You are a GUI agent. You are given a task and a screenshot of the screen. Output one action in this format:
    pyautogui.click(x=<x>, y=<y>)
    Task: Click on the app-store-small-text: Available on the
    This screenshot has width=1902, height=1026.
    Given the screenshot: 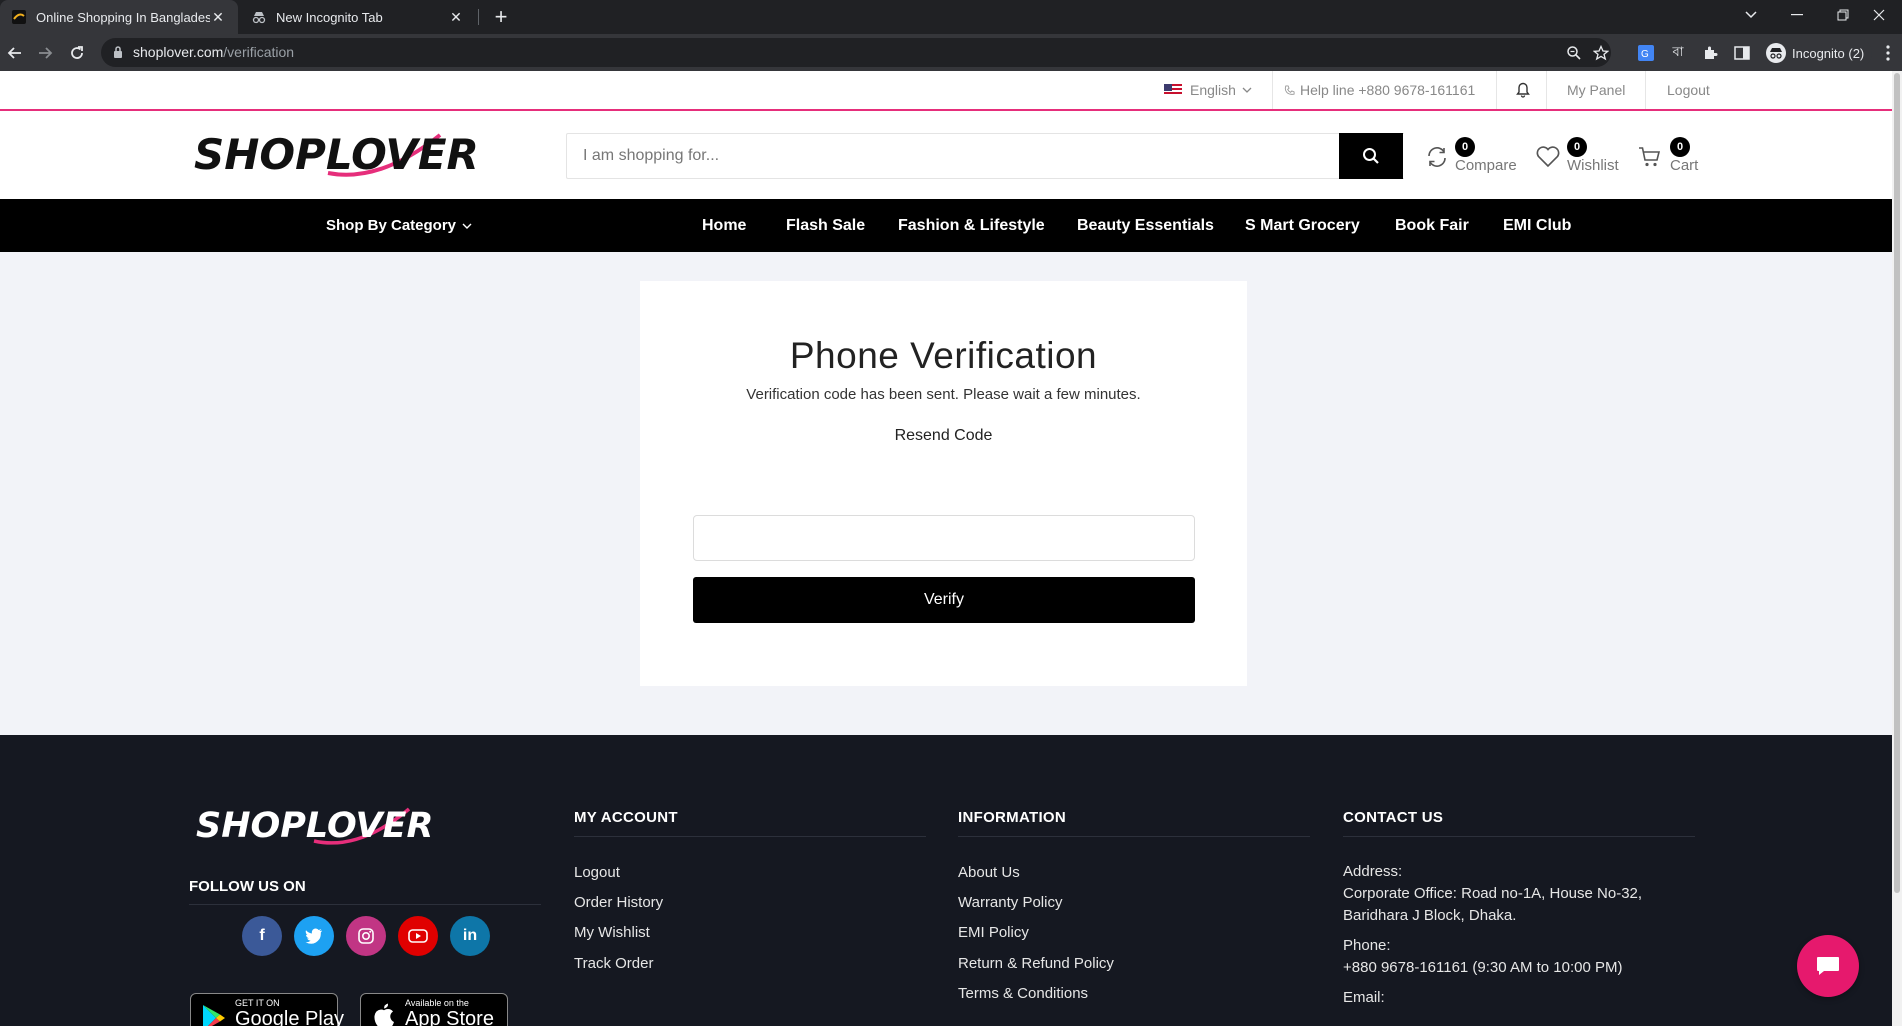 What is the action you would take?
    pyautogui.click(x=437, y=1003)
    